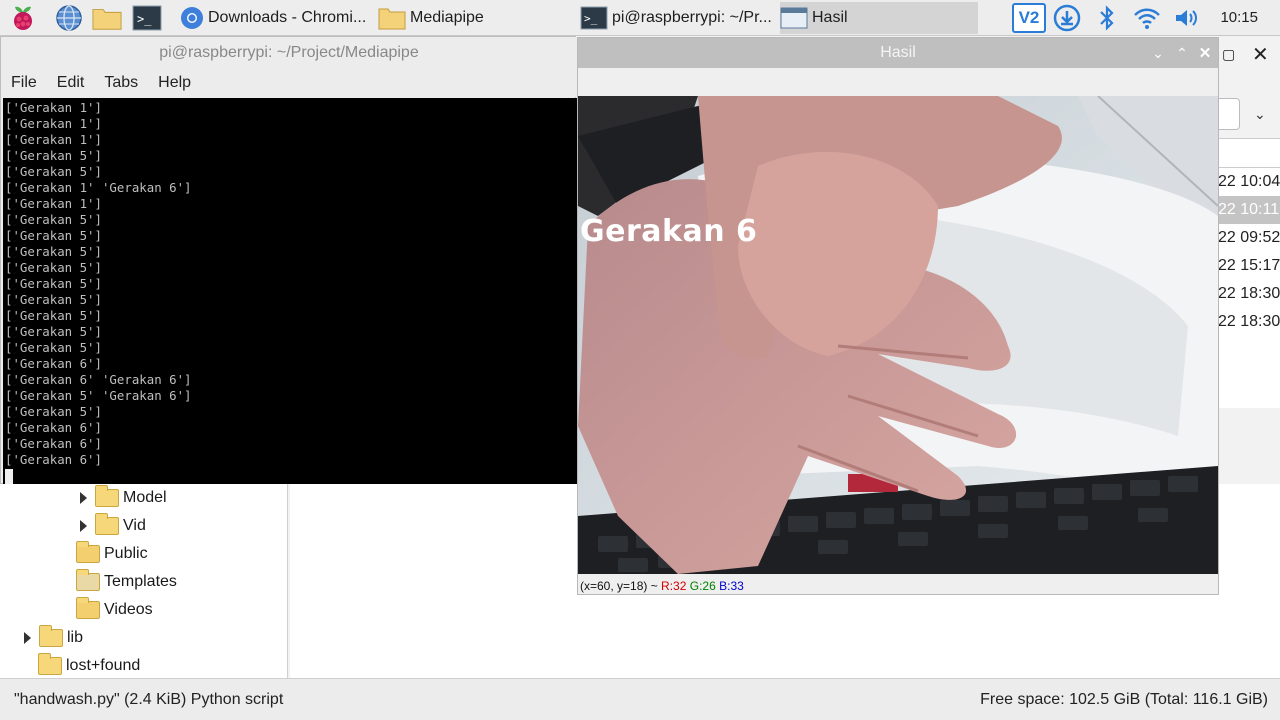 The width and height of the screenshot is (1280, 720). I want to click on globe-browser-icon, so click(69, 18).